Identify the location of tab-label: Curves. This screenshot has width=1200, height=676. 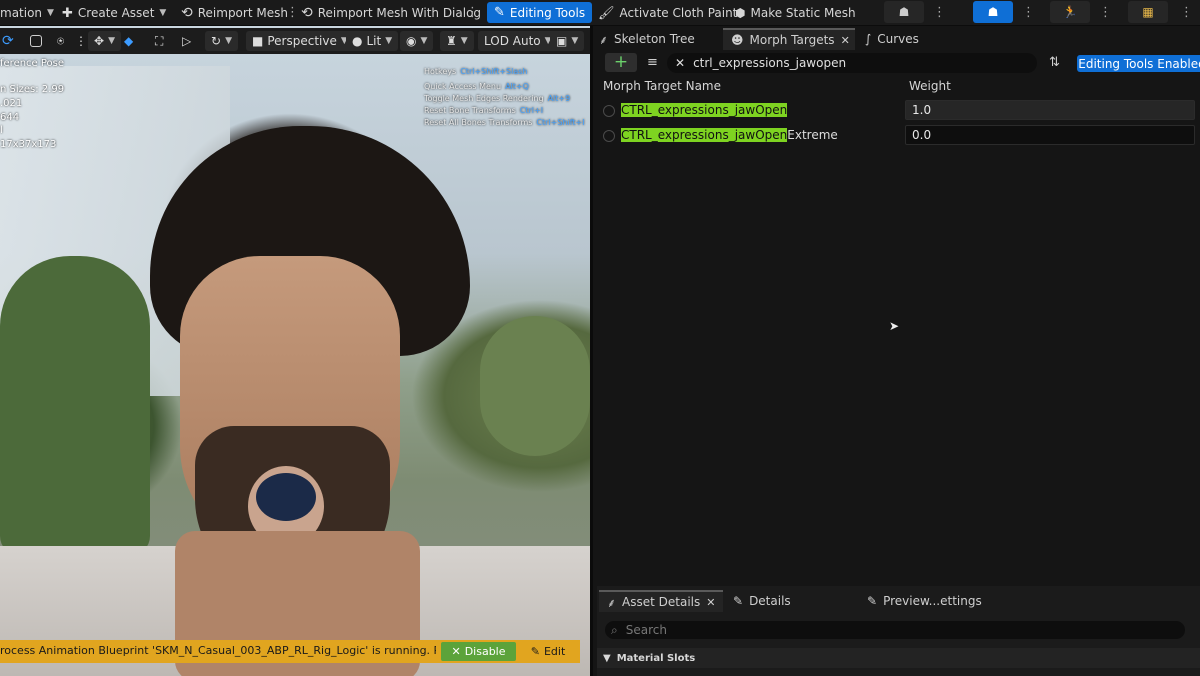
(898, 39).